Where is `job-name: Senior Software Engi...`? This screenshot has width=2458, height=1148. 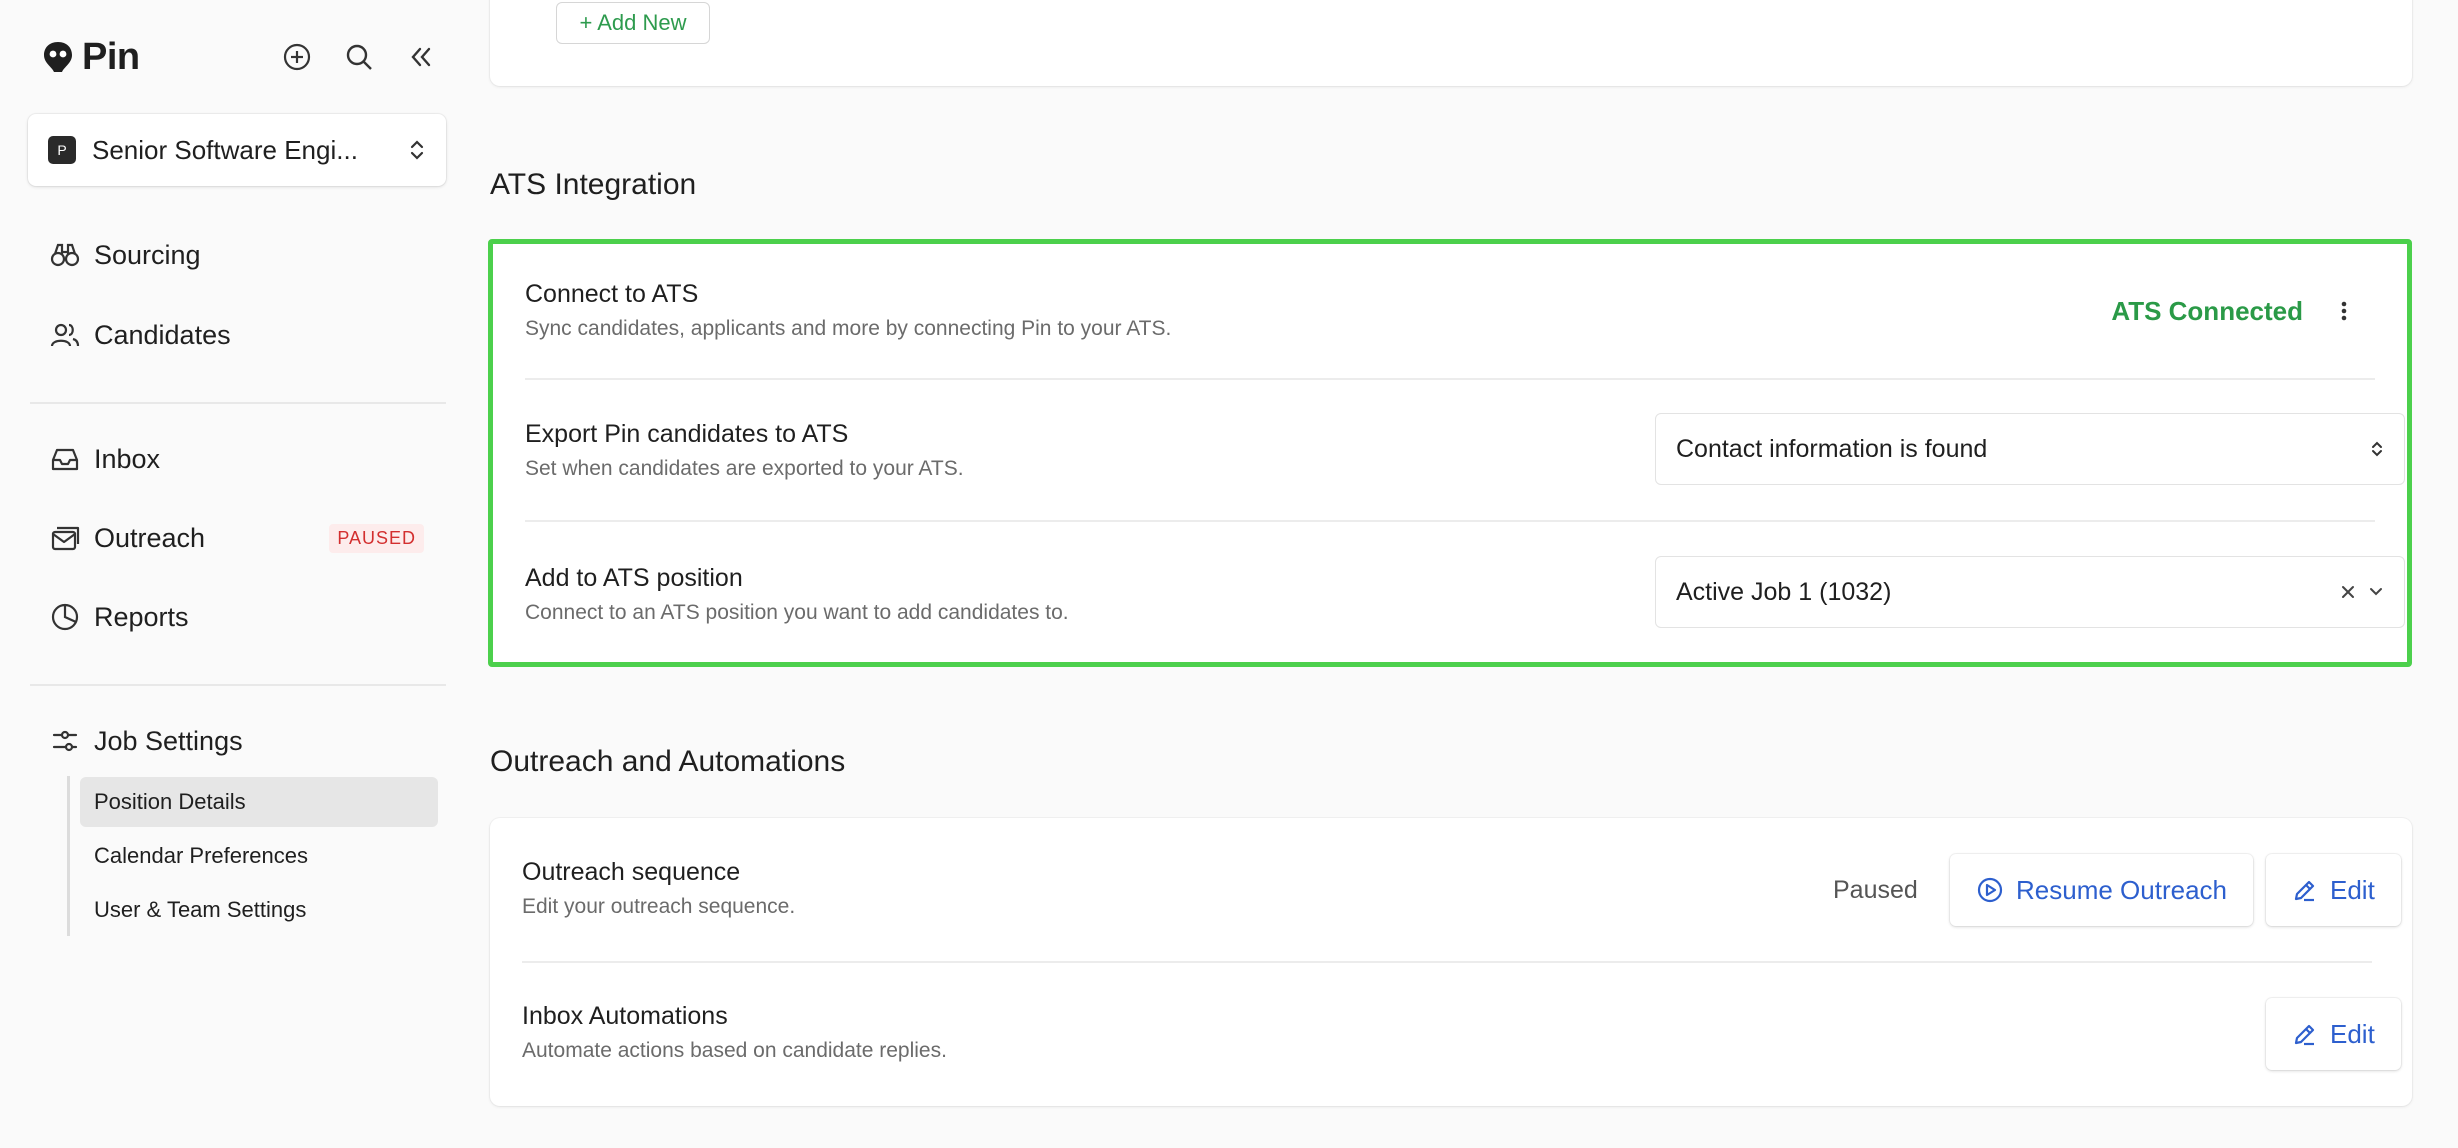
job-name: Senior Software Engi... is located at coordinates (225, 149).